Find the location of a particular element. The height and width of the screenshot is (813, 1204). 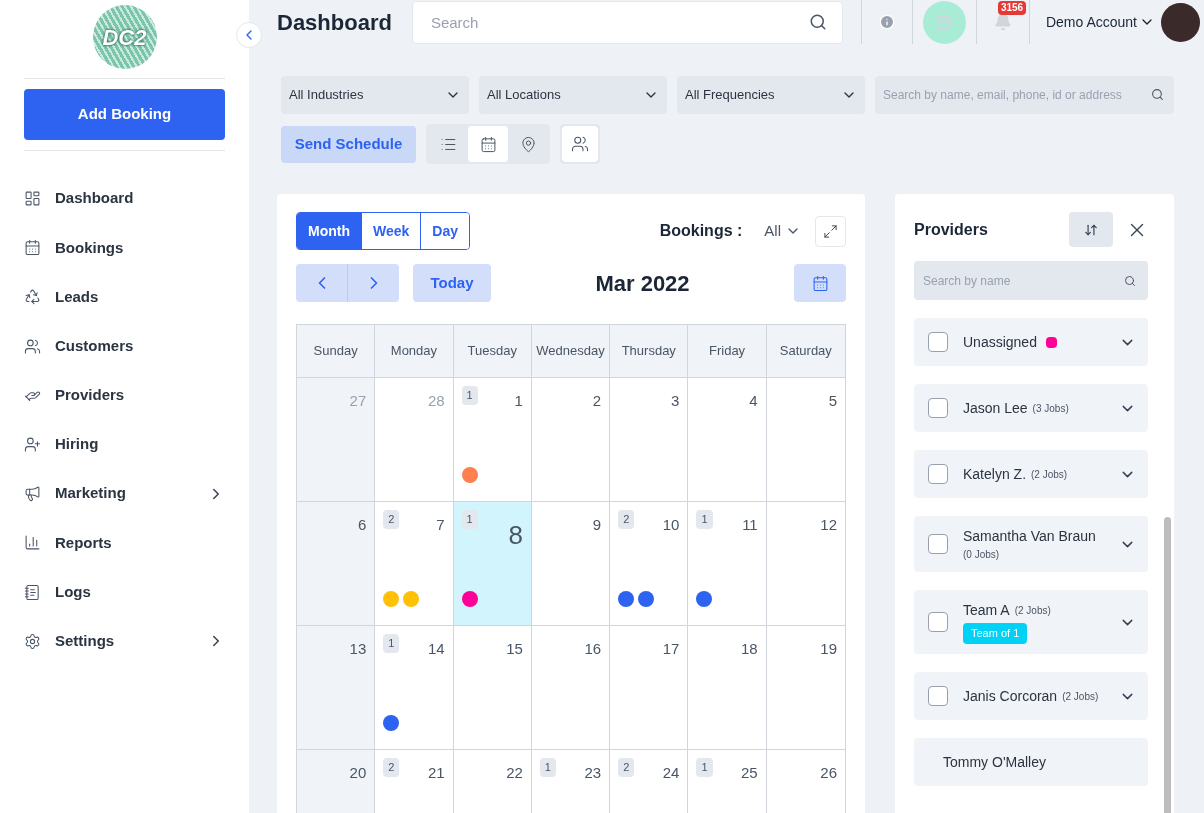

day-cell: 15 is located at coordinates (492, 687).